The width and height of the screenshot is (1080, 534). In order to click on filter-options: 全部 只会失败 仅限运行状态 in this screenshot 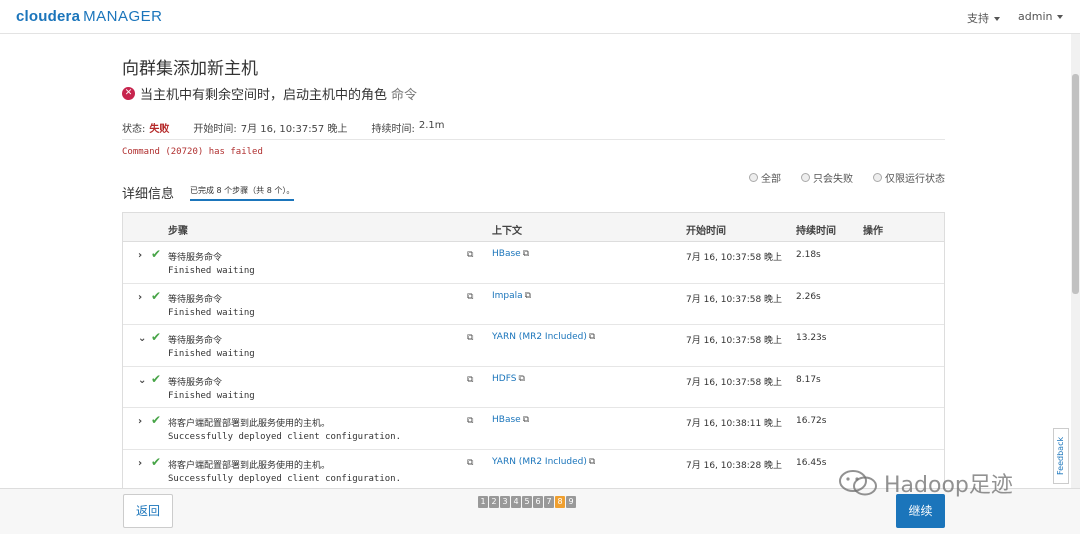, I will do `click(837, 177)`.